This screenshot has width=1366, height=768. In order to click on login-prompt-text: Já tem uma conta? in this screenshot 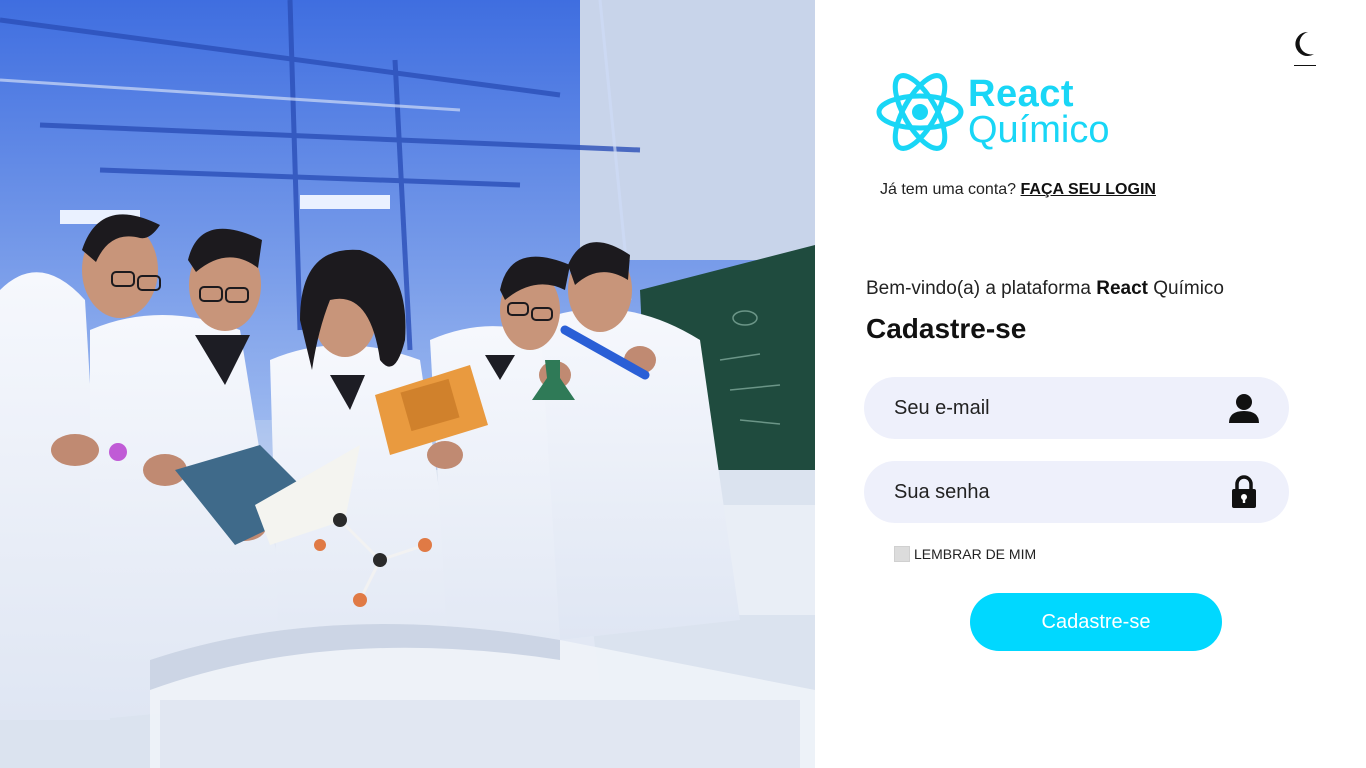, I will do `click(948, 189)`.